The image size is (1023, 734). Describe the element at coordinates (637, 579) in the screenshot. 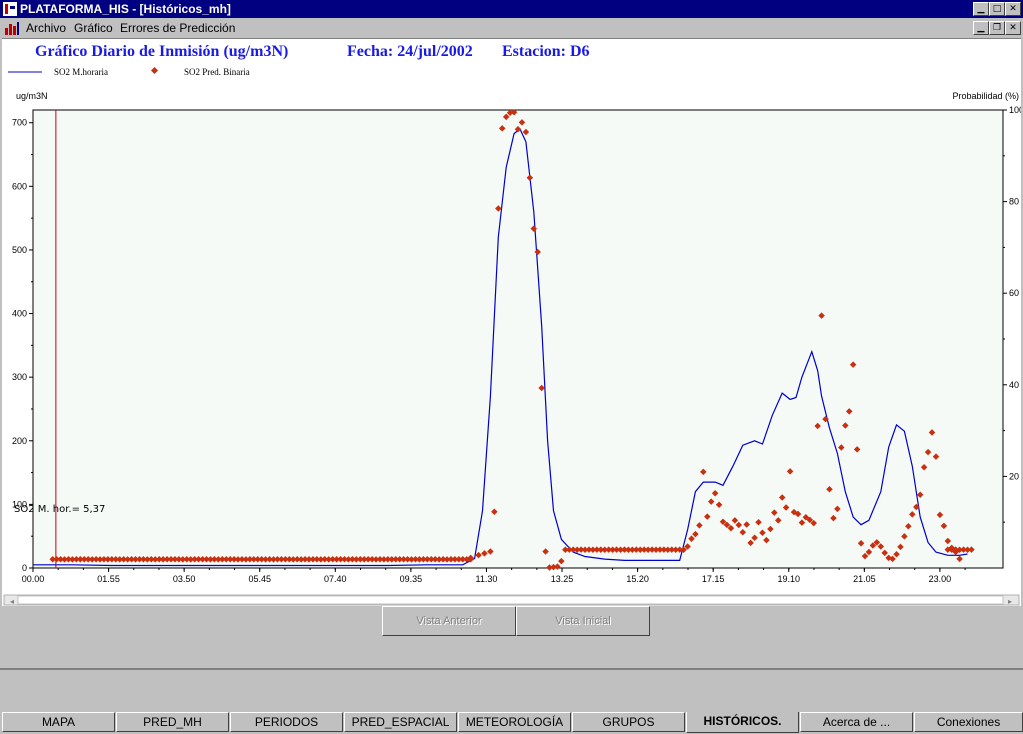

I see `x-axis-tick-label: 15.20` at that location.